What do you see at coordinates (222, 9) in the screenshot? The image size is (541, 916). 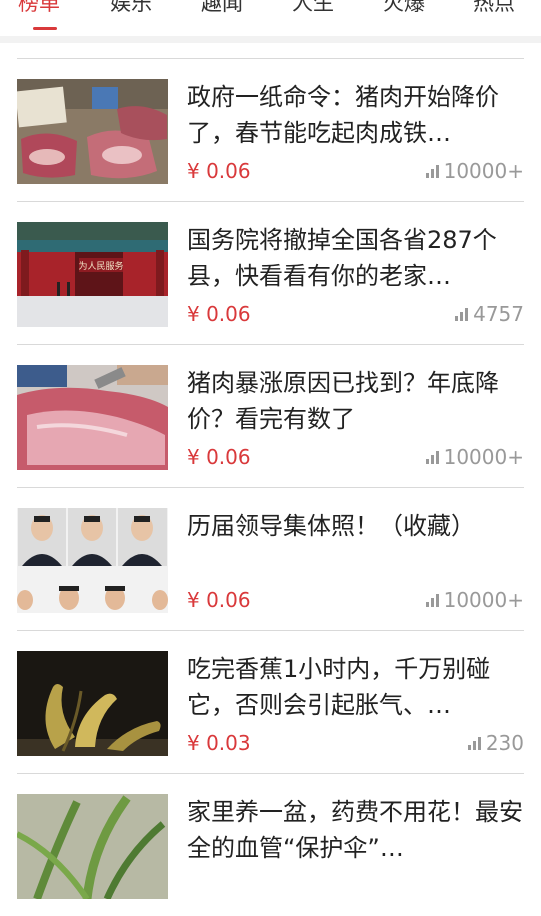 I see `tab-anecdotes: 趣闻` at bounding box center [222, 9].